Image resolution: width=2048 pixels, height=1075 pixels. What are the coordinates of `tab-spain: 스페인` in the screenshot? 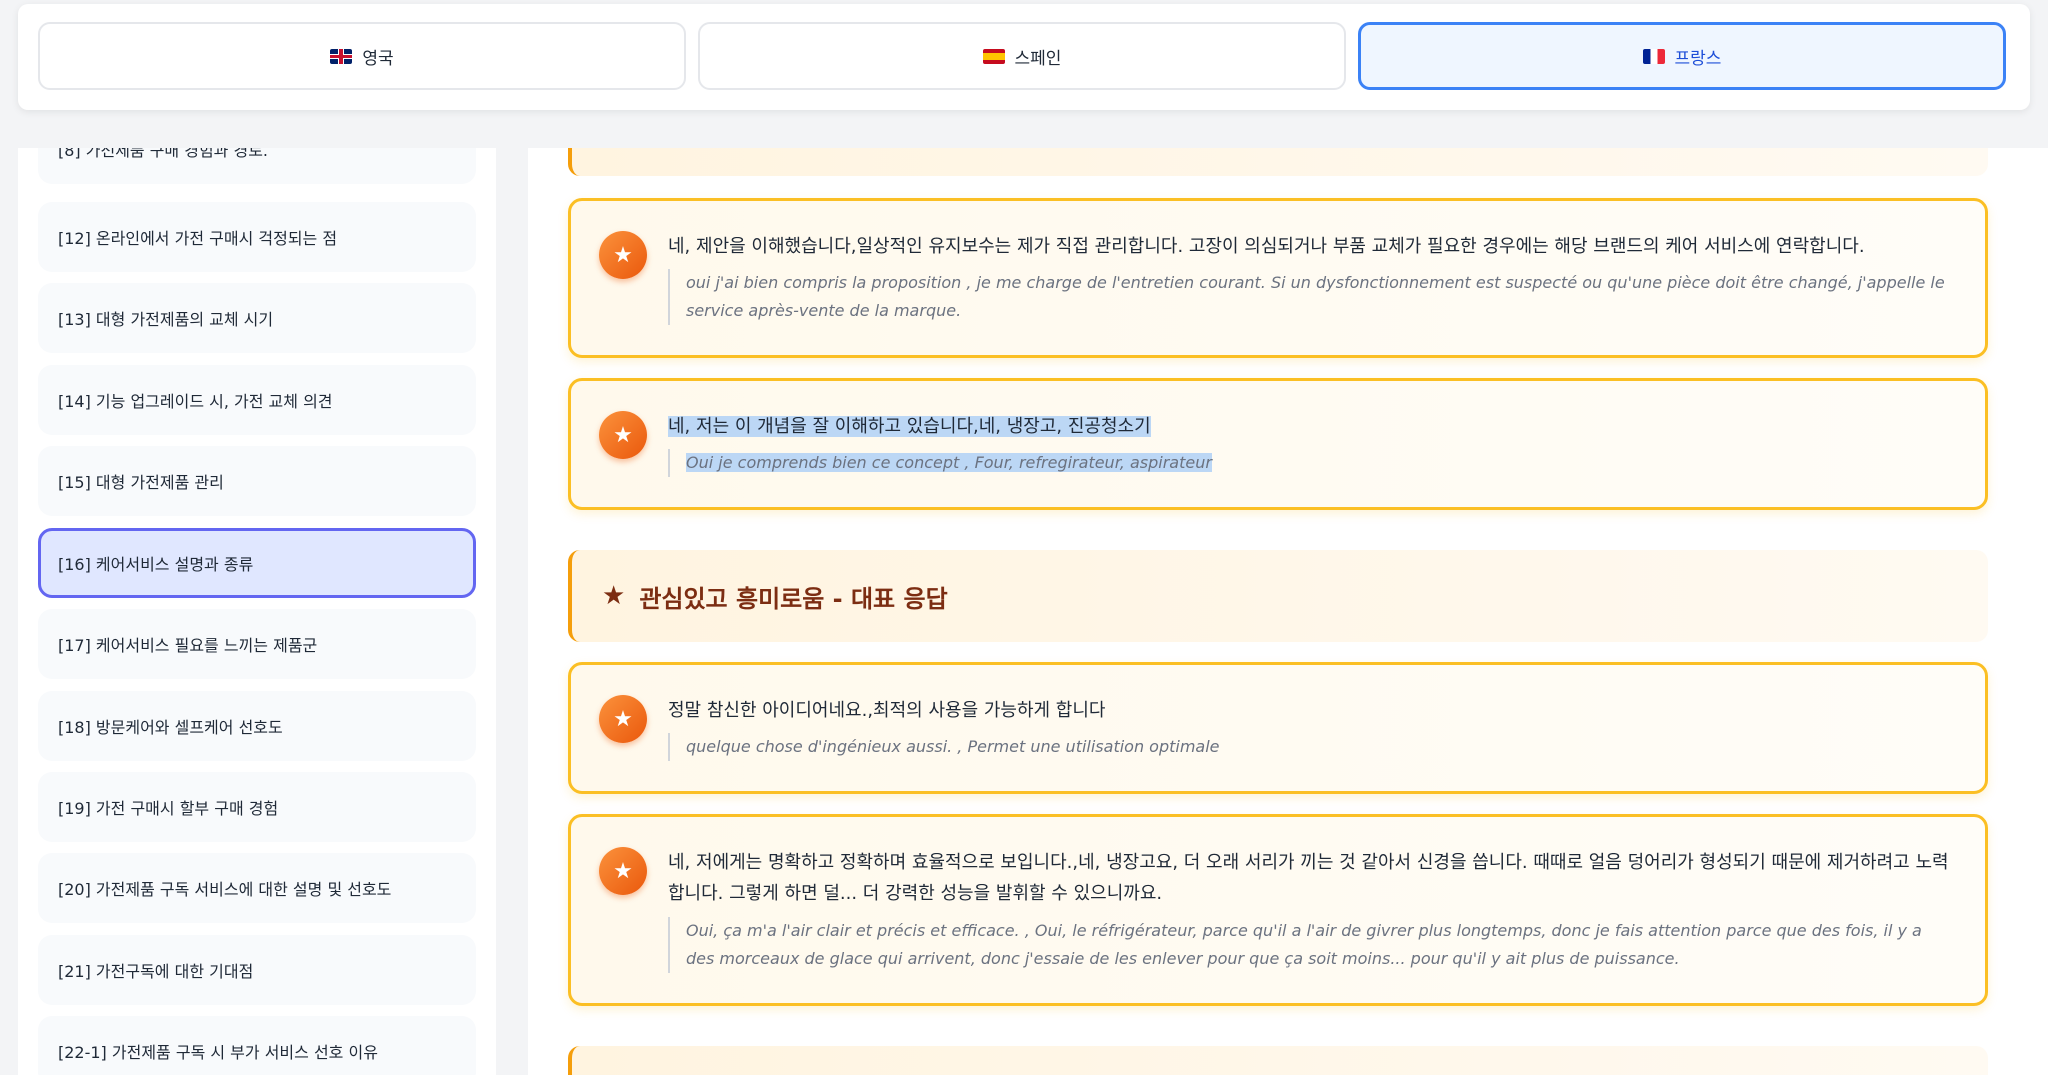 It's located at (1022, 56).